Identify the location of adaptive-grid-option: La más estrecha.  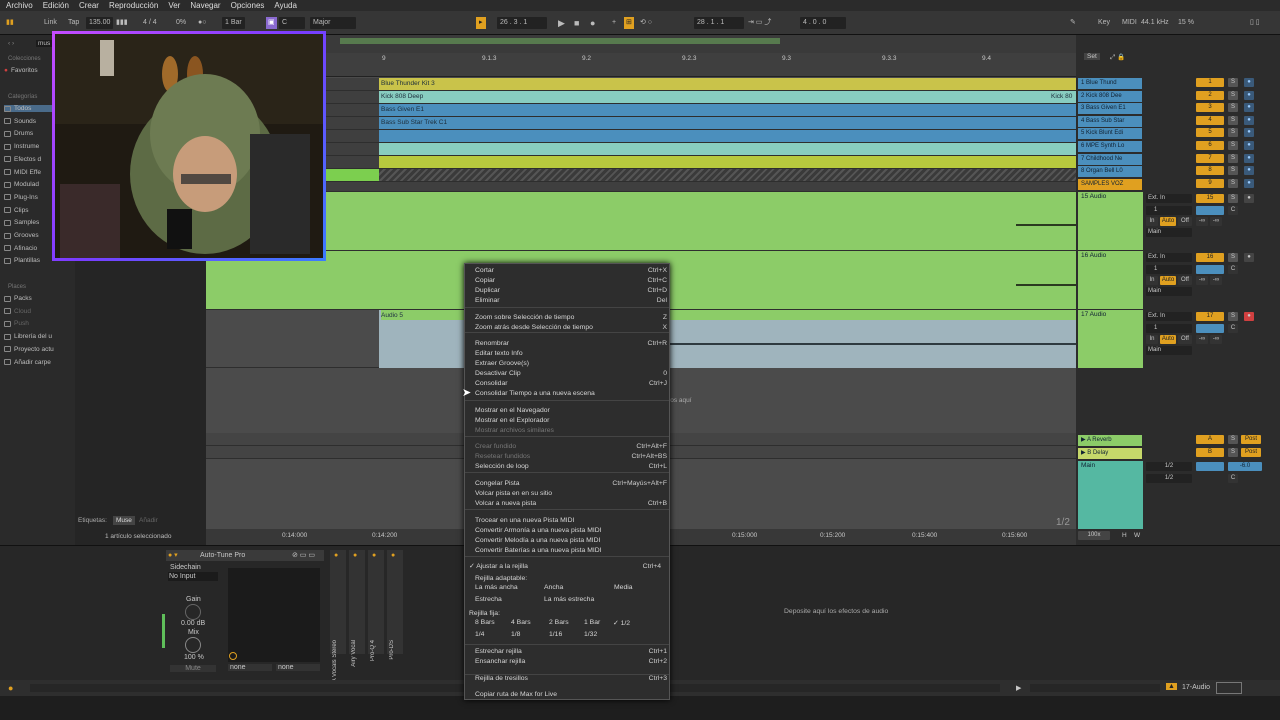
(569, 599).